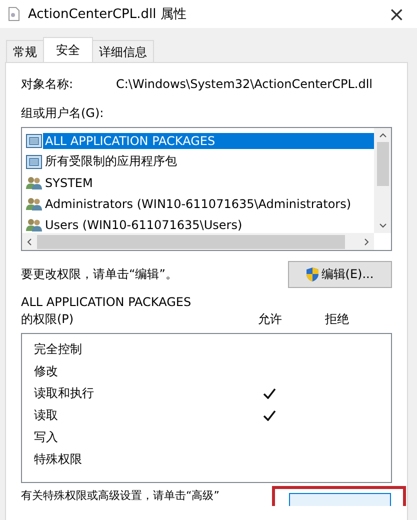 Image resolution: width=417 pixels, height=520 pixels. I want to click on advanced-button, so click(340, 499).